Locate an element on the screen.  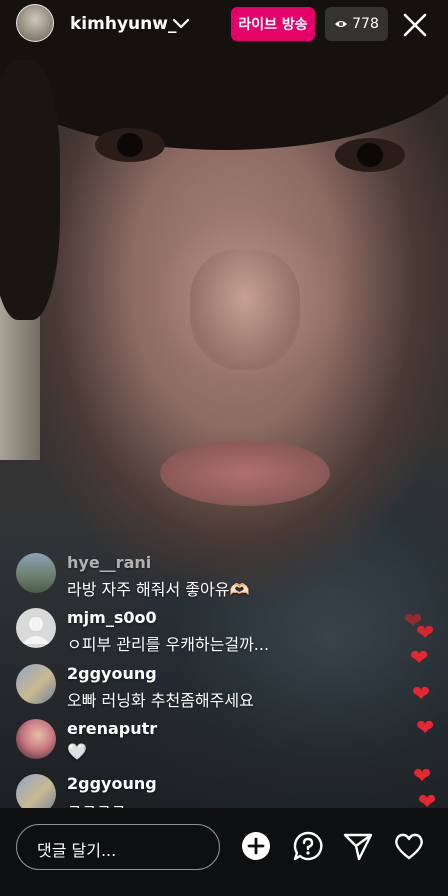
question-icon is located at coordinates (308, 846).